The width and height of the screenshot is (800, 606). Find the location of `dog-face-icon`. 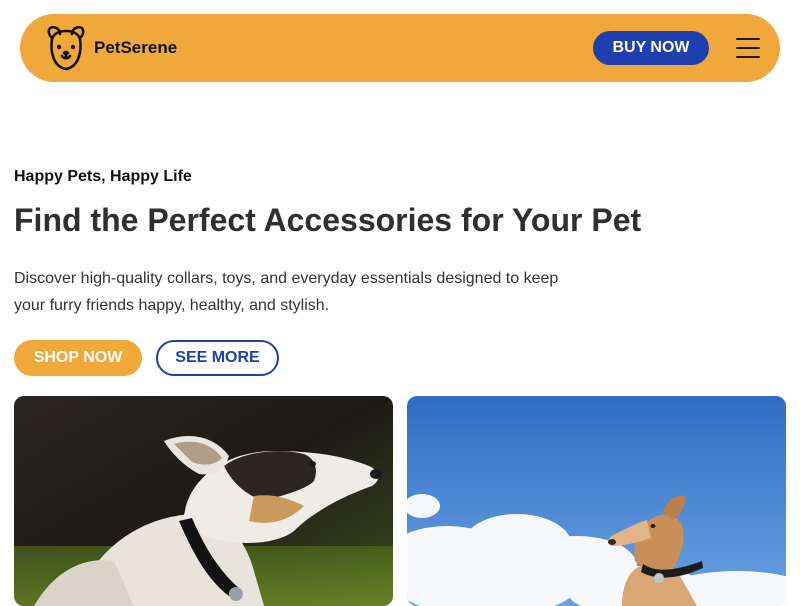

dog-face-icon is located at coordinates (66, 48).